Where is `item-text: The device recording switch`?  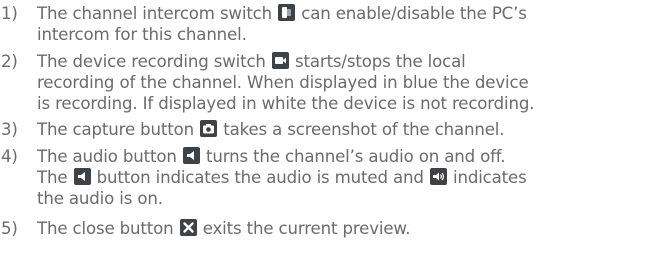 item-text: The device recording switch is located at coordinates (151, 61).